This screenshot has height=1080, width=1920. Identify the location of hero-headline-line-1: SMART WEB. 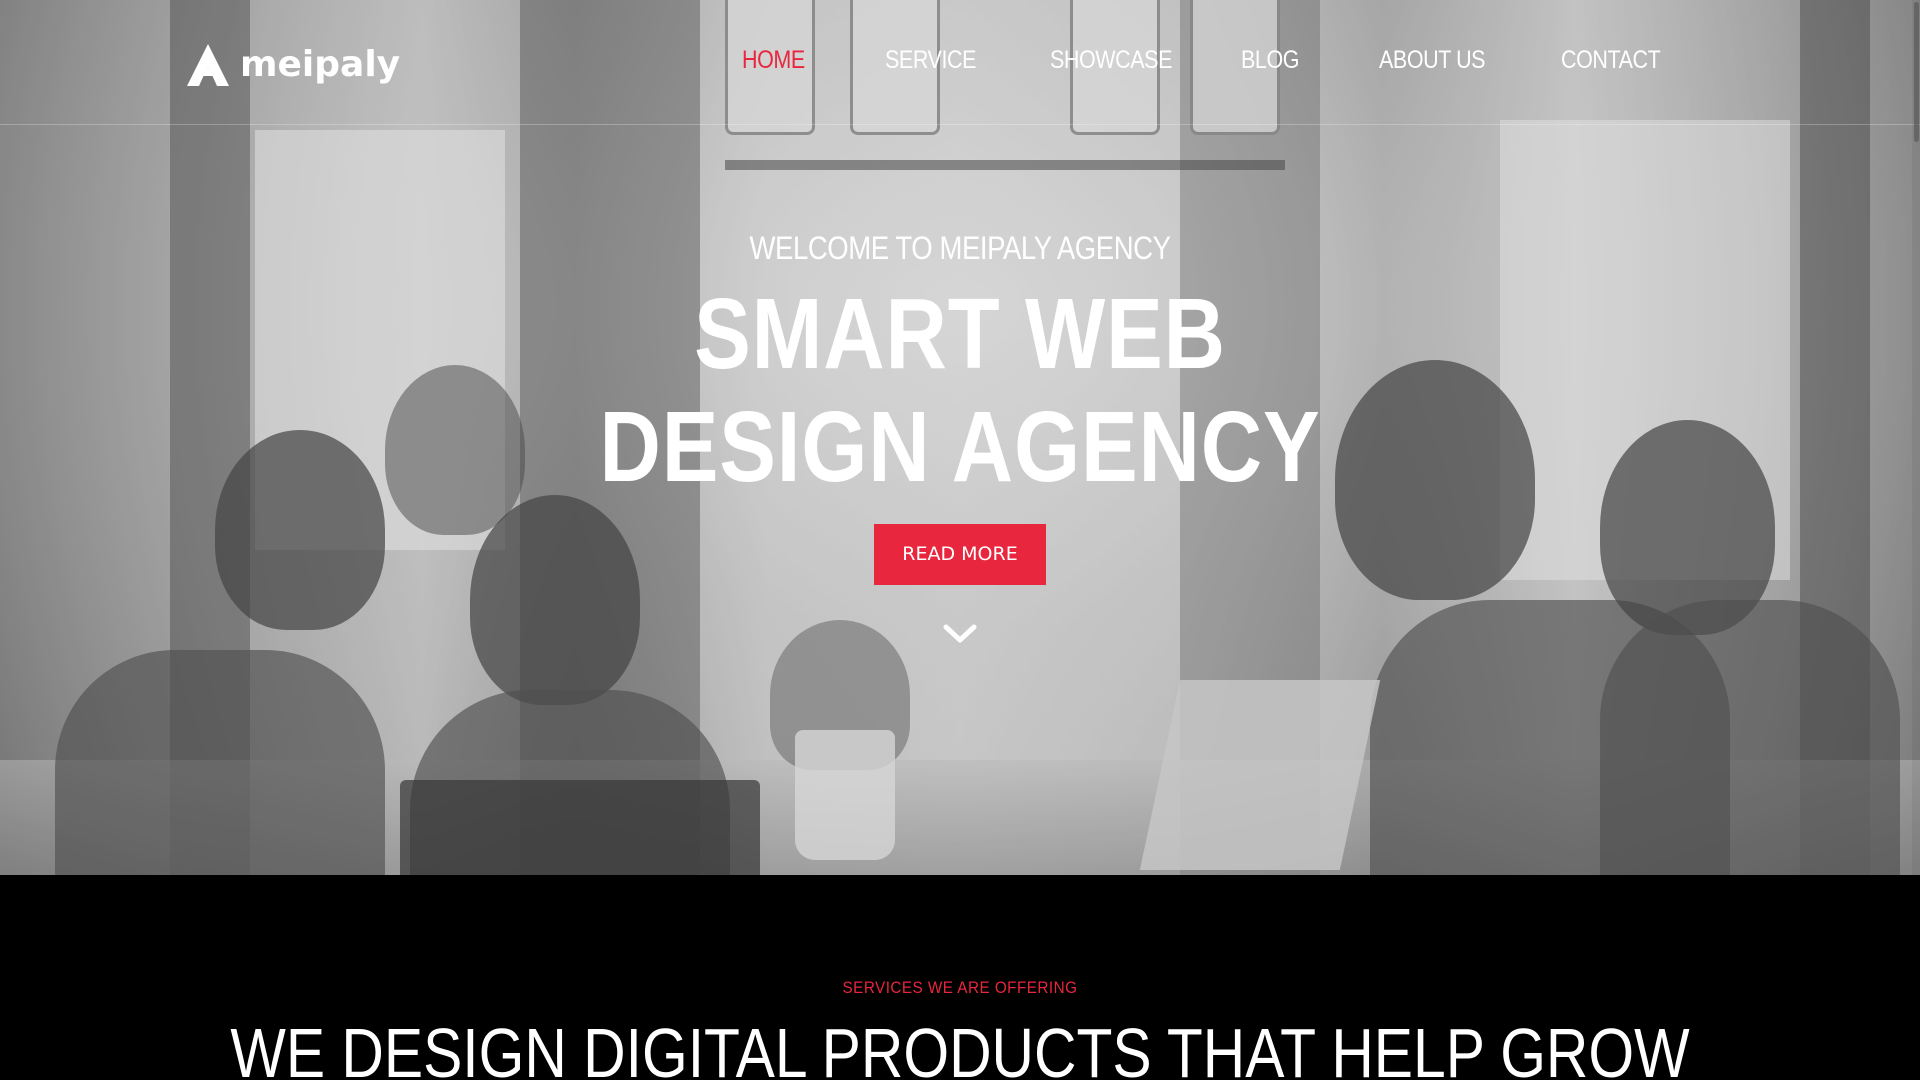
(960, 334).